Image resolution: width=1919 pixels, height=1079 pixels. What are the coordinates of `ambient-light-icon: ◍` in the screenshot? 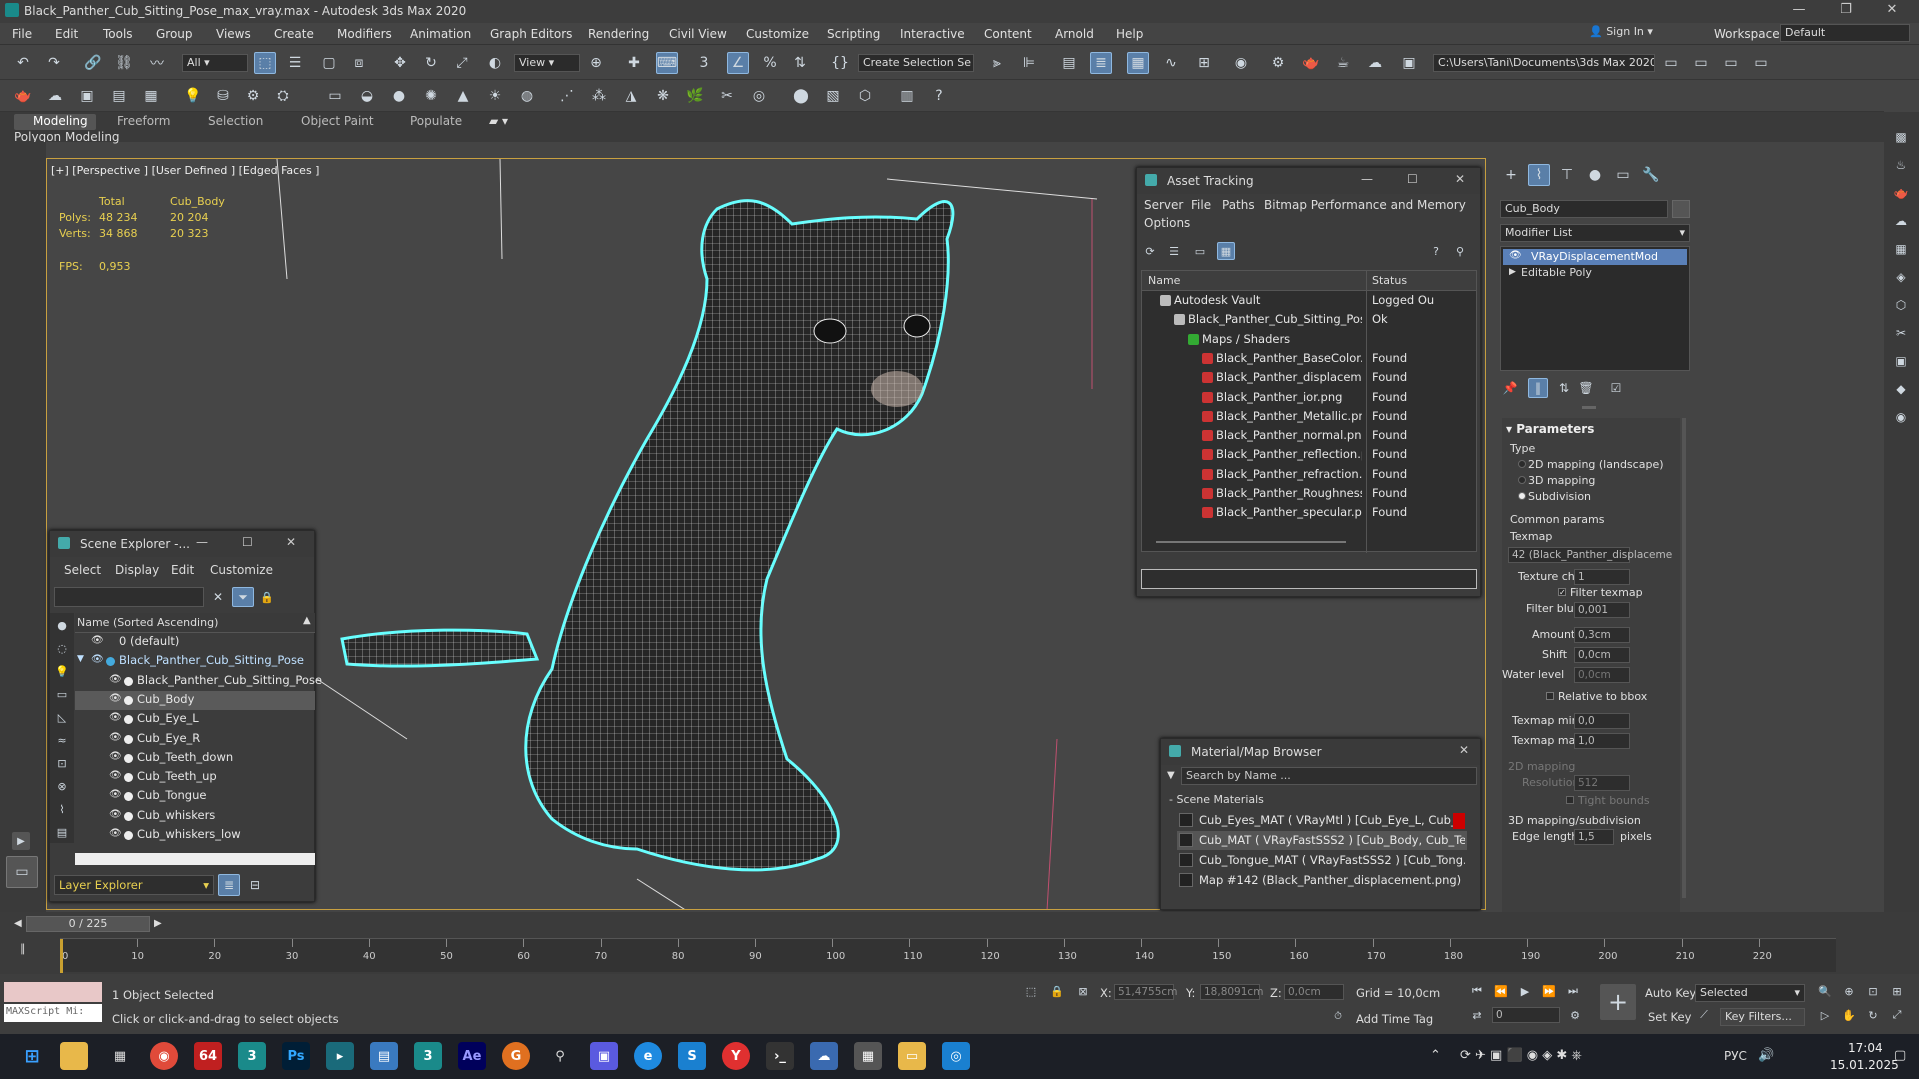 It's located at (527, 96).